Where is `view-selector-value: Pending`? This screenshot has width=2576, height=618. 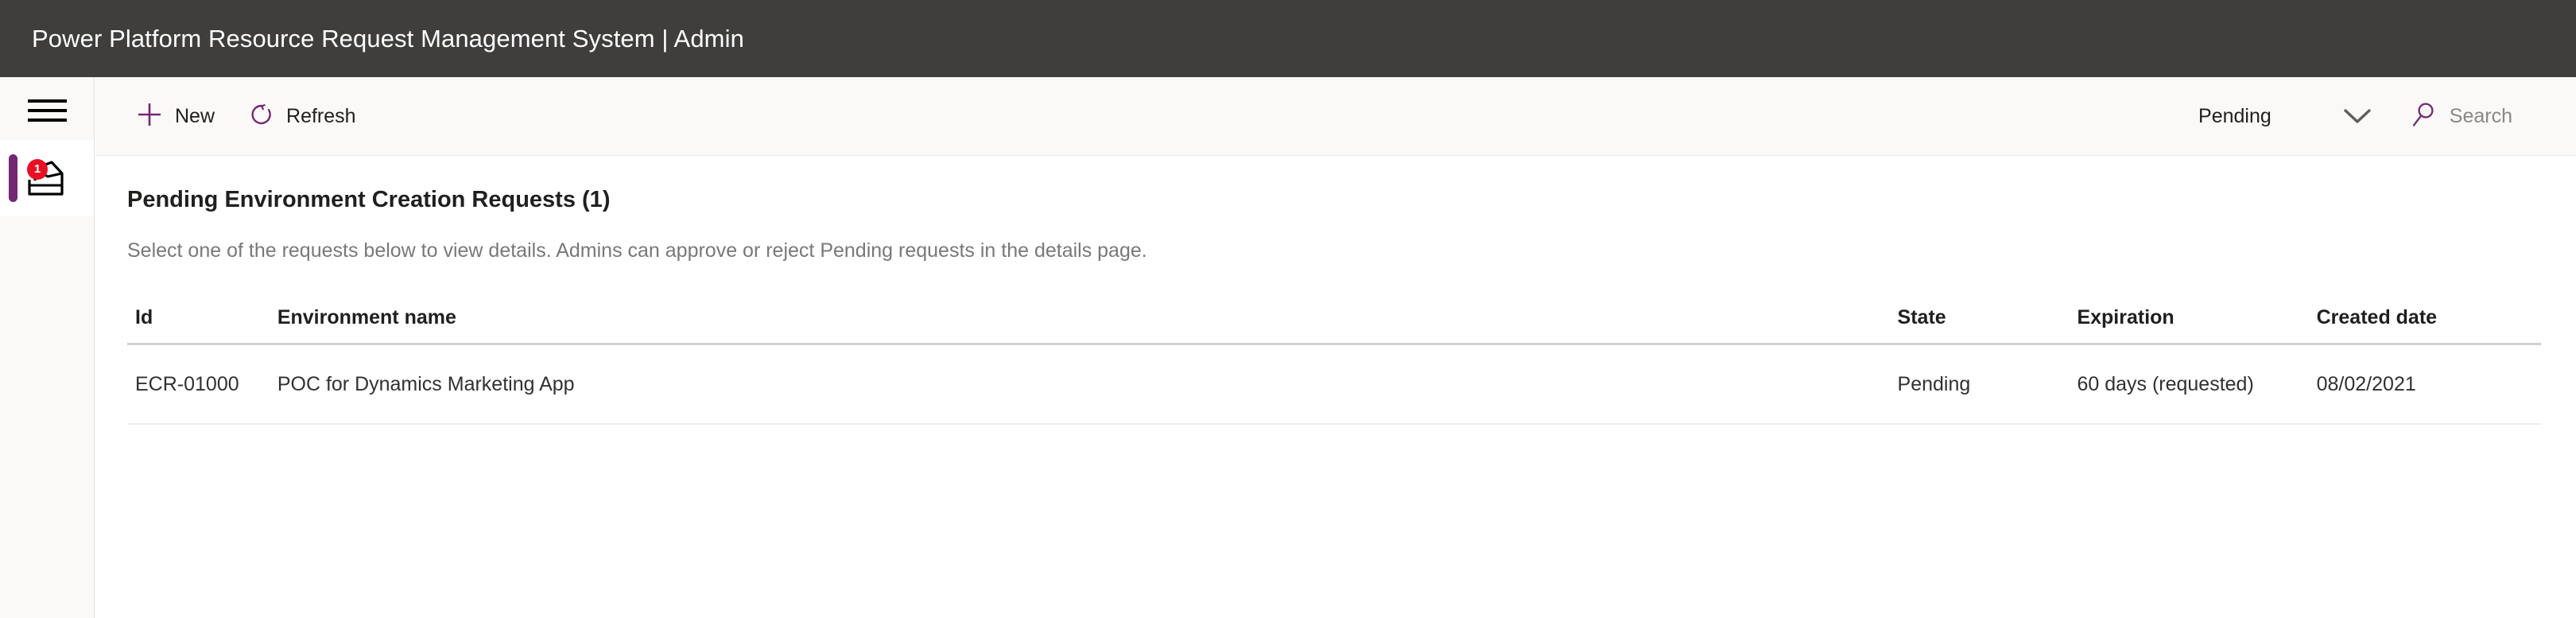 view-selector-value: Pending is located at coordinates (2235, 115).